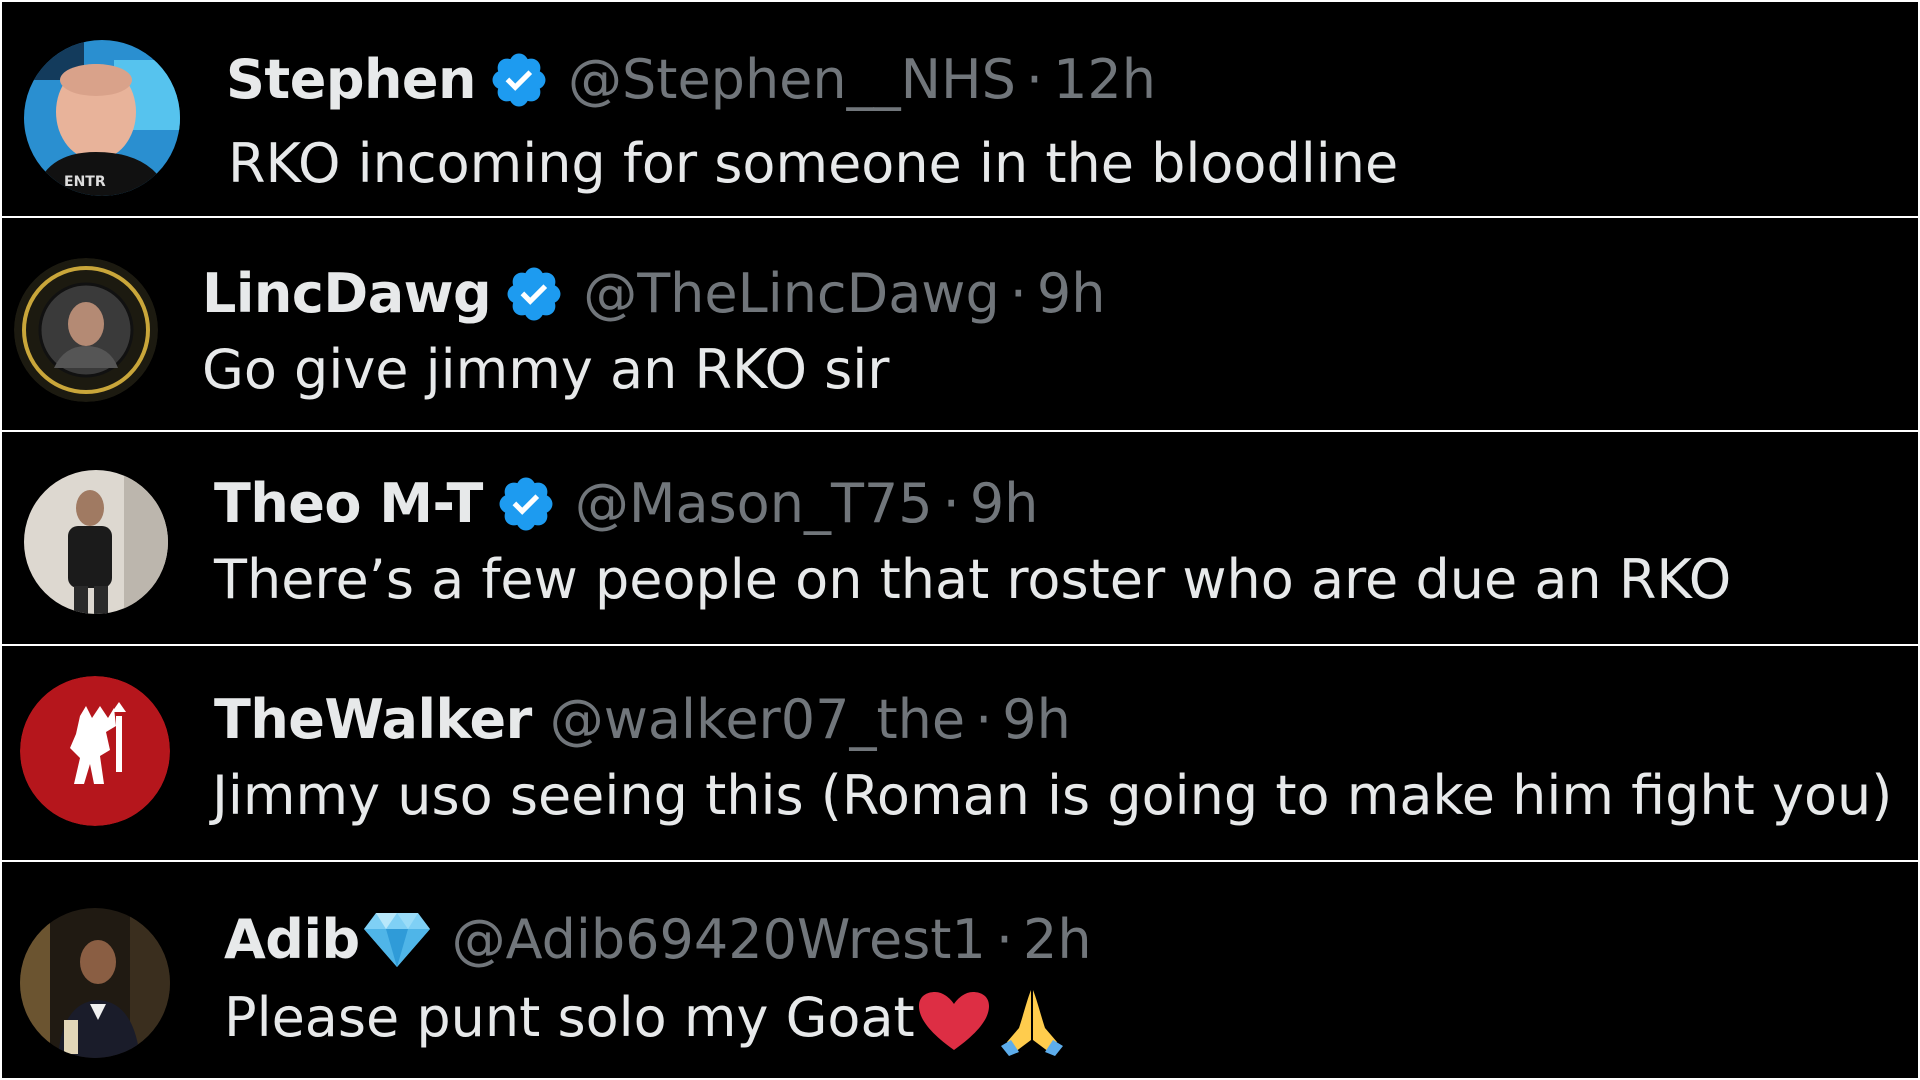 This screenshot has width=1920, height=1080. Describe the element at coordinates (954, 1021) in the screenshot. I see `red-heart-icon` at that location.